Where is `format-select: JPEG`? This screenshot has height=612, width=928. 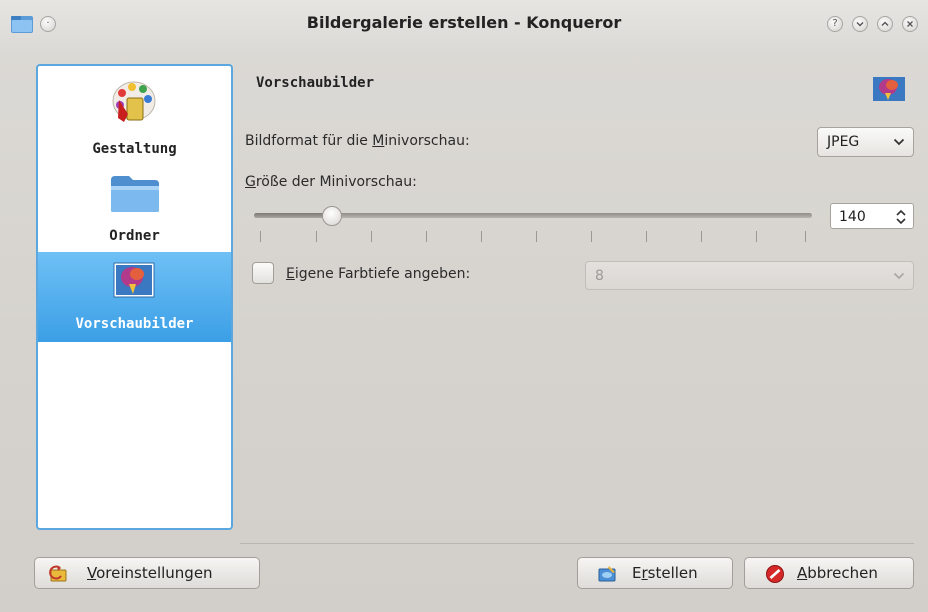 format-select: JPEG is located at coordinates (865, 142).